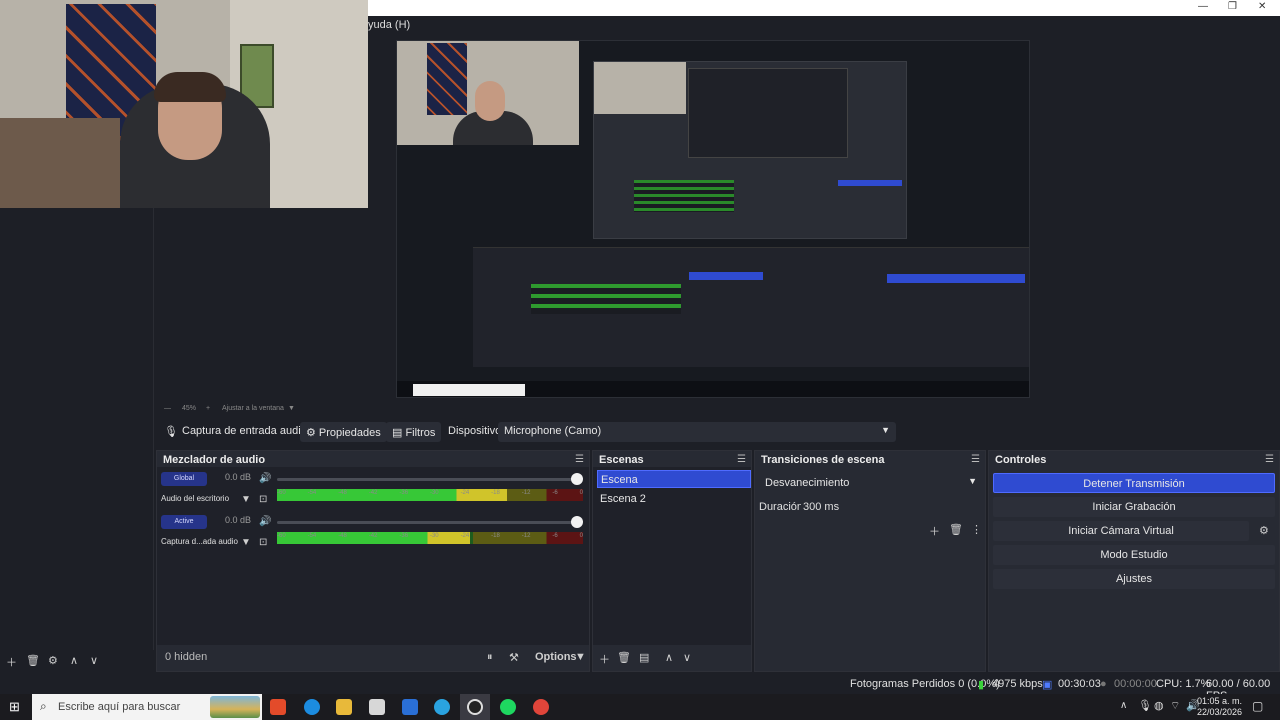 The height and width of the screenshot is (720, 1280). I want to click on scenes-list: Escena Escena 2, so click(672, 556).